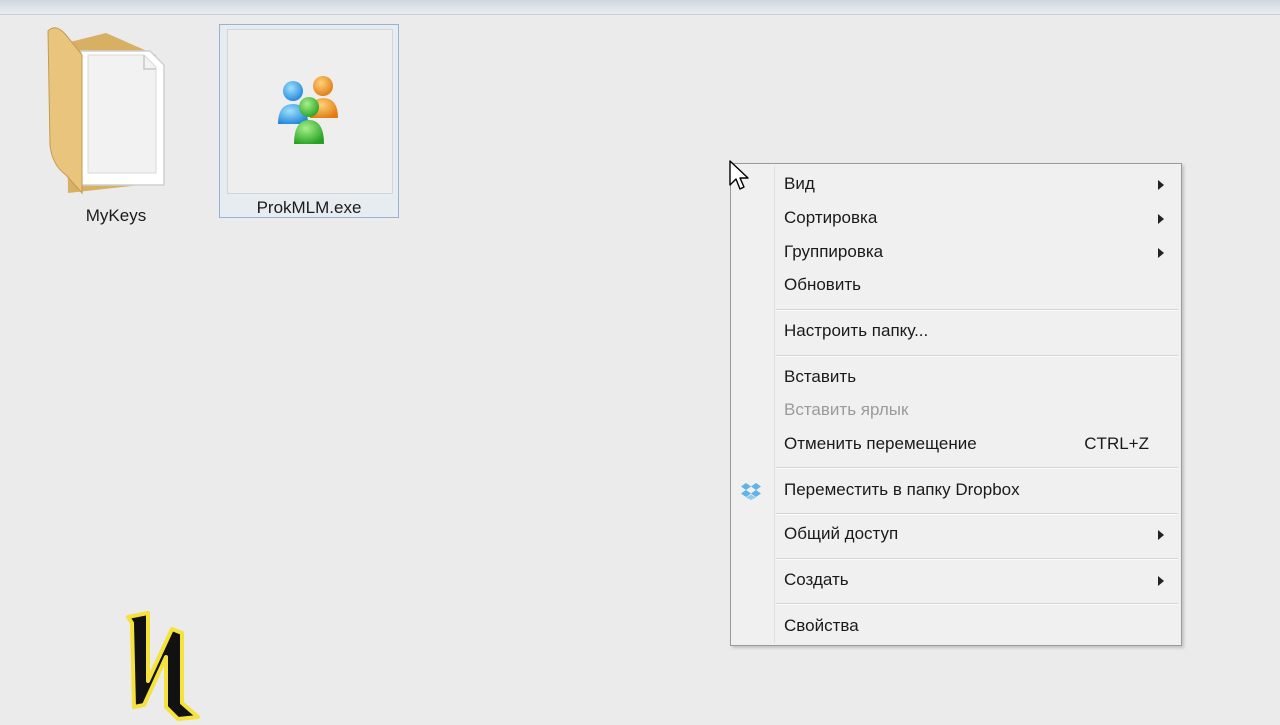 The height and width of the screenshot is (725, 1280). Describe the element at coordinates (831, 217) in the screenshot. I see `menu-item-label: Сортировка` at that location.